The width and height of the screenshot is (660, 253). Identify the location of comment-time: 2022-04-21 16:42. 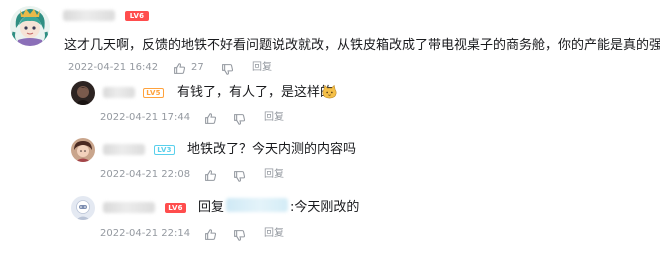
(113, 67).